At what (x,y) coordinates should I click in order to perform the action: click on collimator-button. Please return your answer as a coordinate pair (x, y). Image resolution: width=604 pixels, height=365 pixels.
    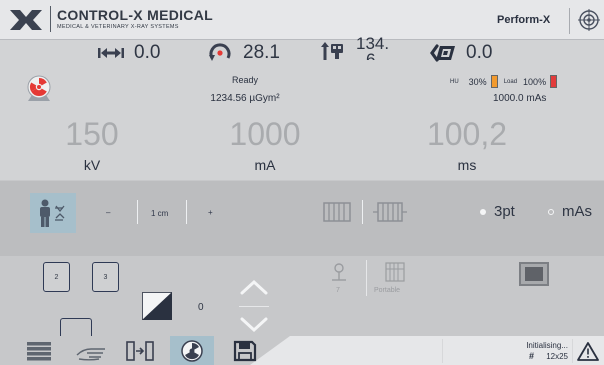
    Looking at the image, I should click on (534, 274).